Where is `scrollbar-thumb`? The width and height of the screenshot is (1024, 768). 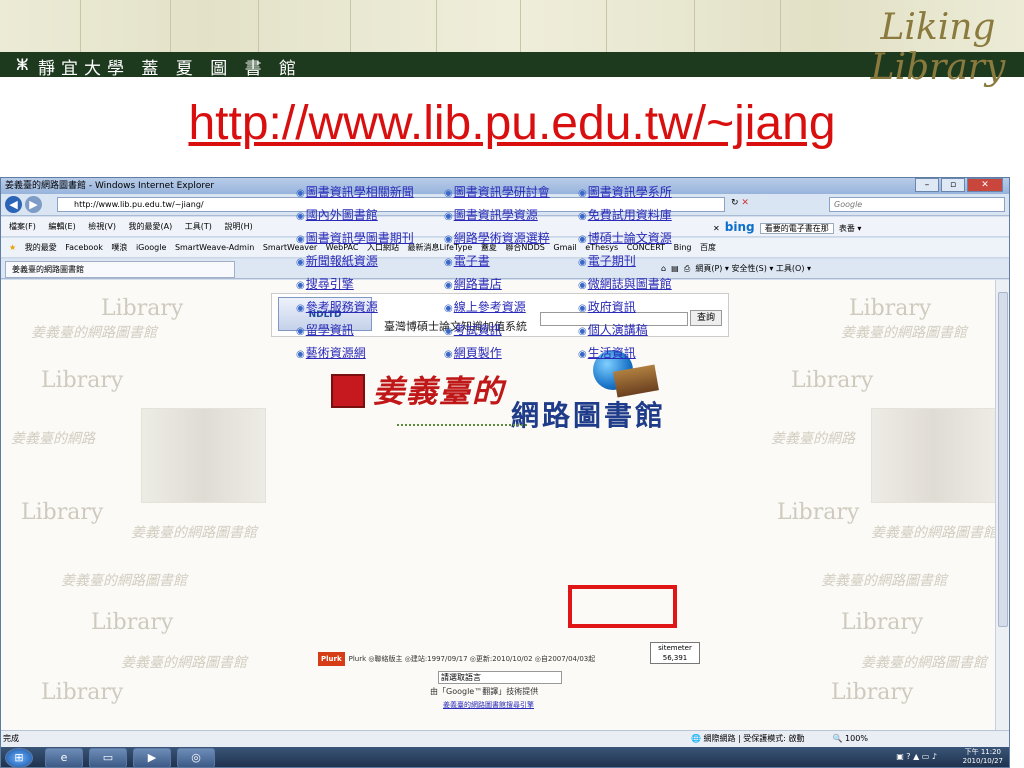 scrollbar-thumb is located at coordinates (1003, 459).